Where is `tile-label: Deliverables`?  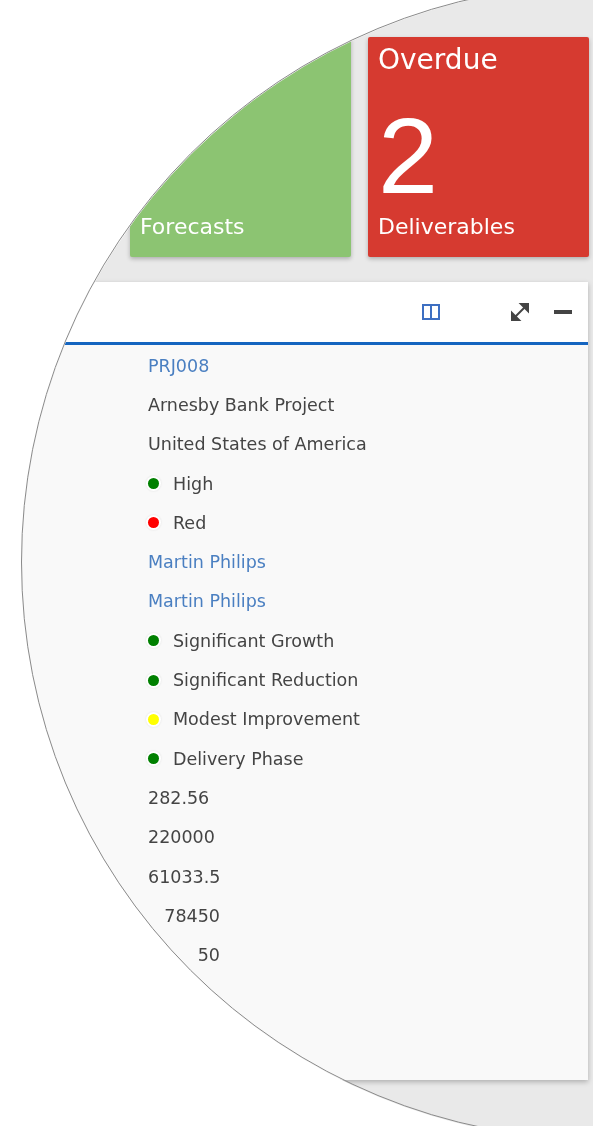
tile-label: Deliverables is located at coordinates (447, 226).